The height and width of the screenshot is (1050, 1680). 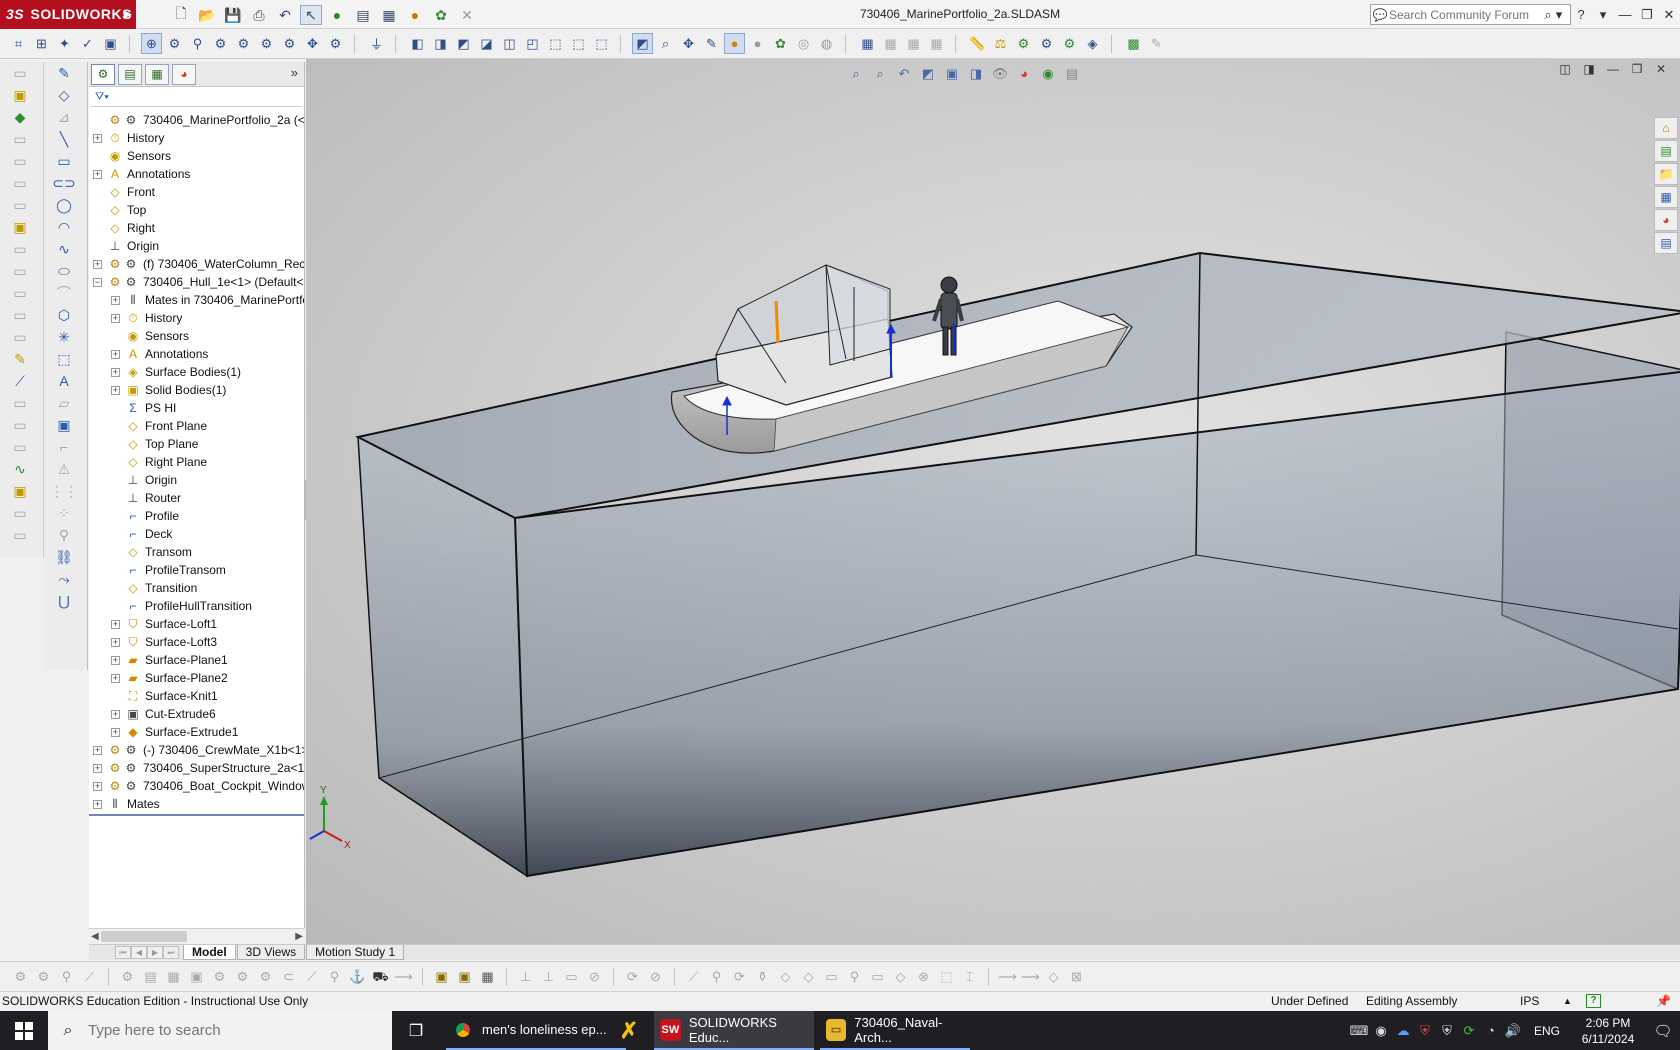 What do you see at coordinates (1092, 43) in the screenshot?
I see `display-states-icon: ◈` at bounding box center [1092, 43].